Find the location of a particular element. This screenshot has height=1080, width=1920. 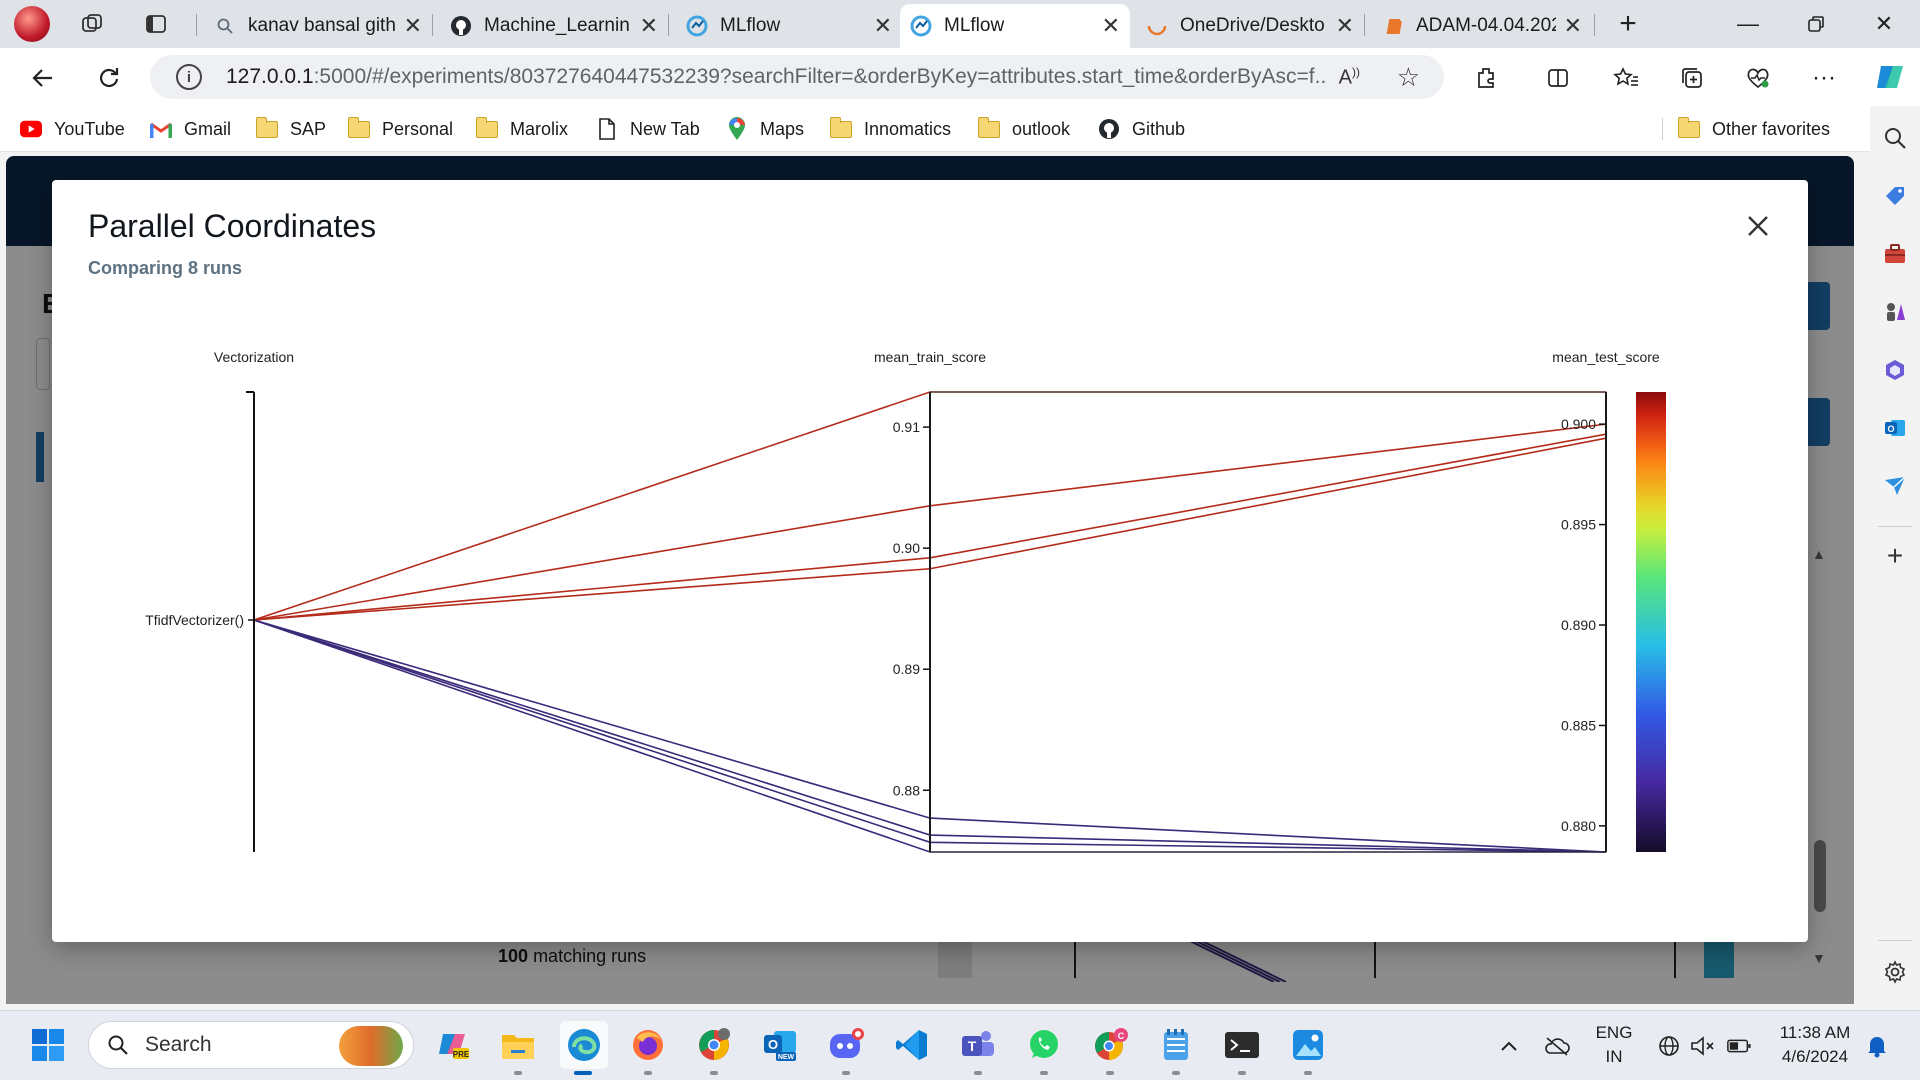

refresh-button is located at coordinates (109, 78).